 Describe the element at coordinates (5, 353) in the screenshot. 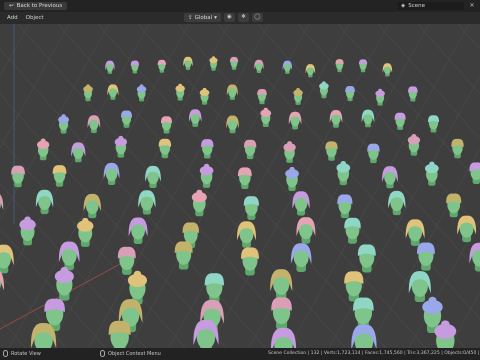

I see `mouse-left-icon` at that location.